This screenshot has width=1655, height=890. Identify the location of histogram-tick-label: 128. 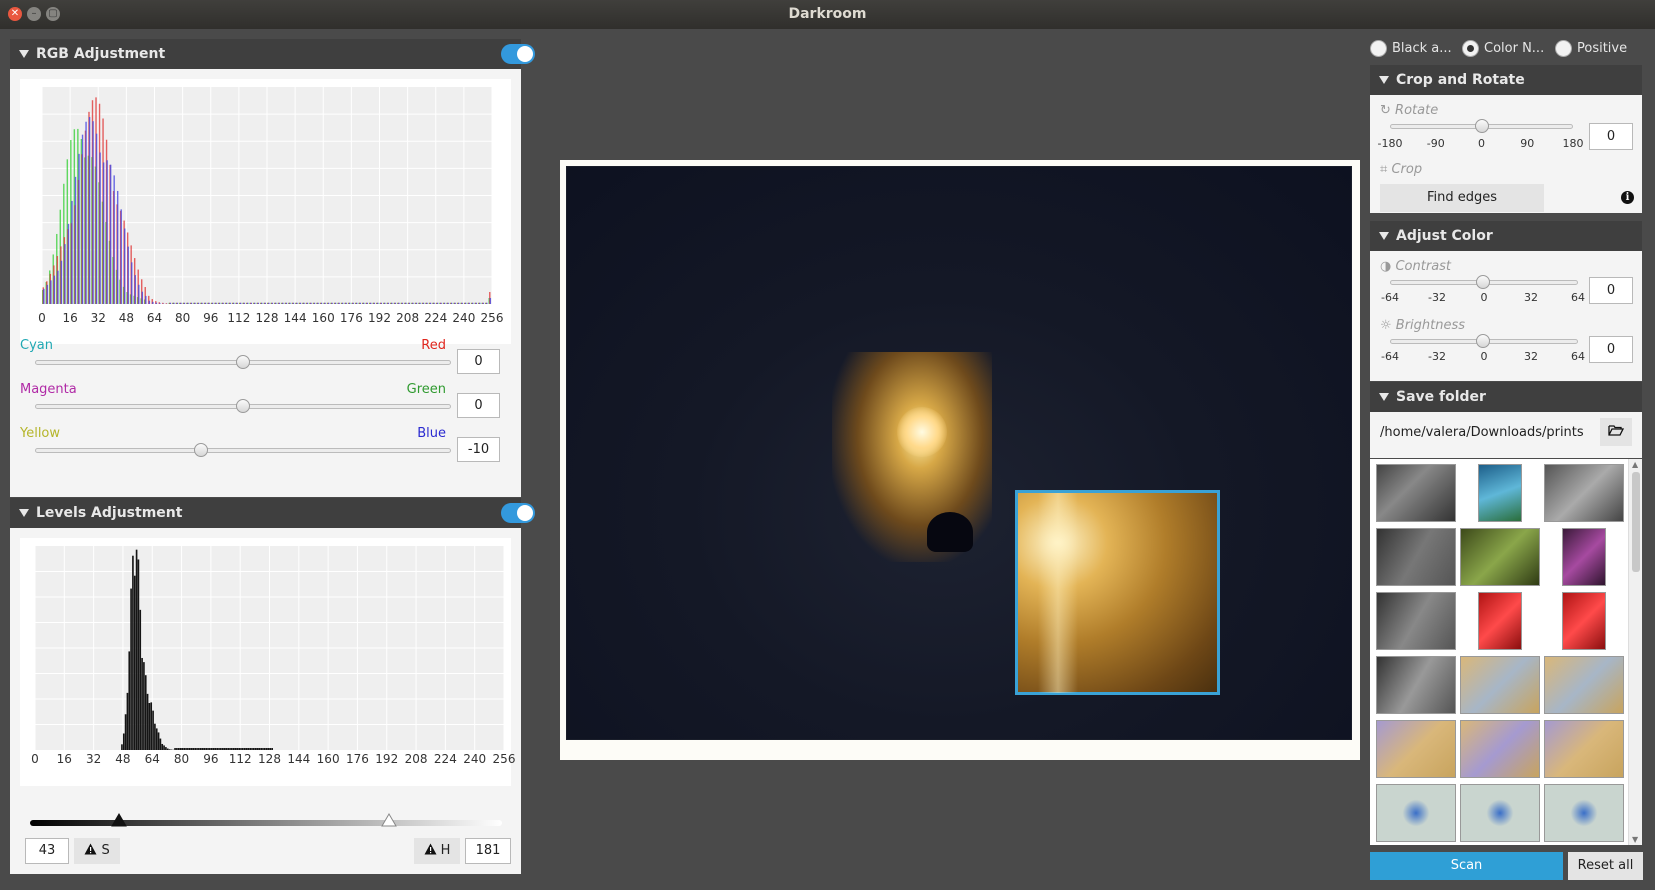
(267, 318).